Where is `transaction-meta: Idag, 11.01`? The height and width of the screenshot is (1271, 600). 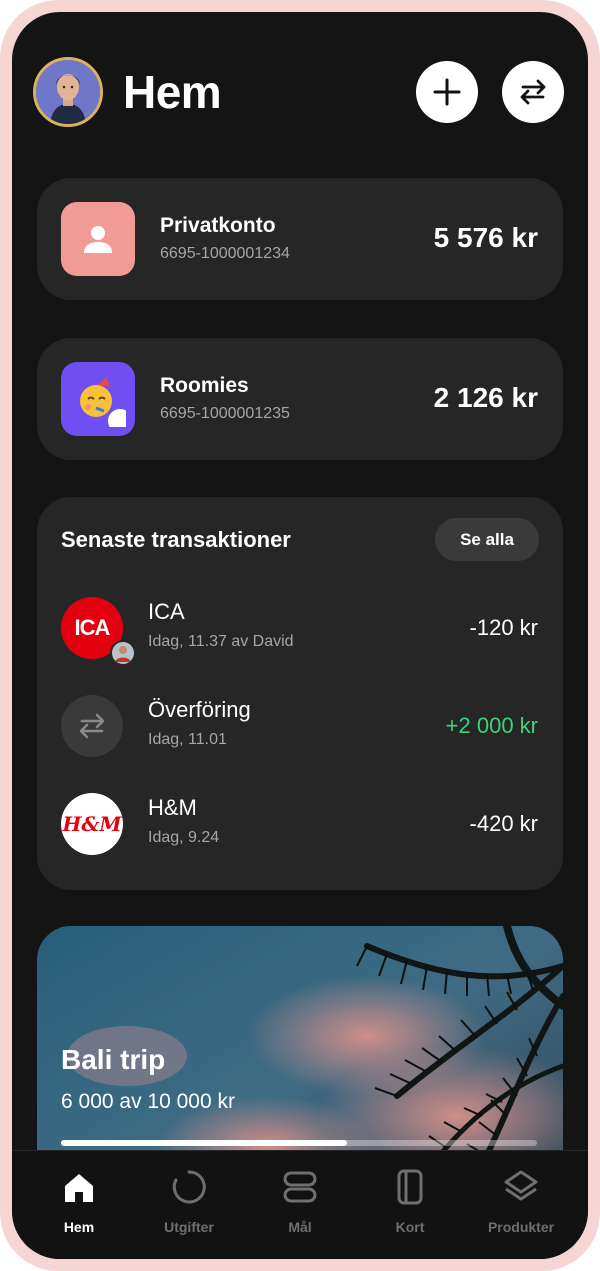 transaction-meta: Idag, 11.01 is located at coordinates (187, 739).